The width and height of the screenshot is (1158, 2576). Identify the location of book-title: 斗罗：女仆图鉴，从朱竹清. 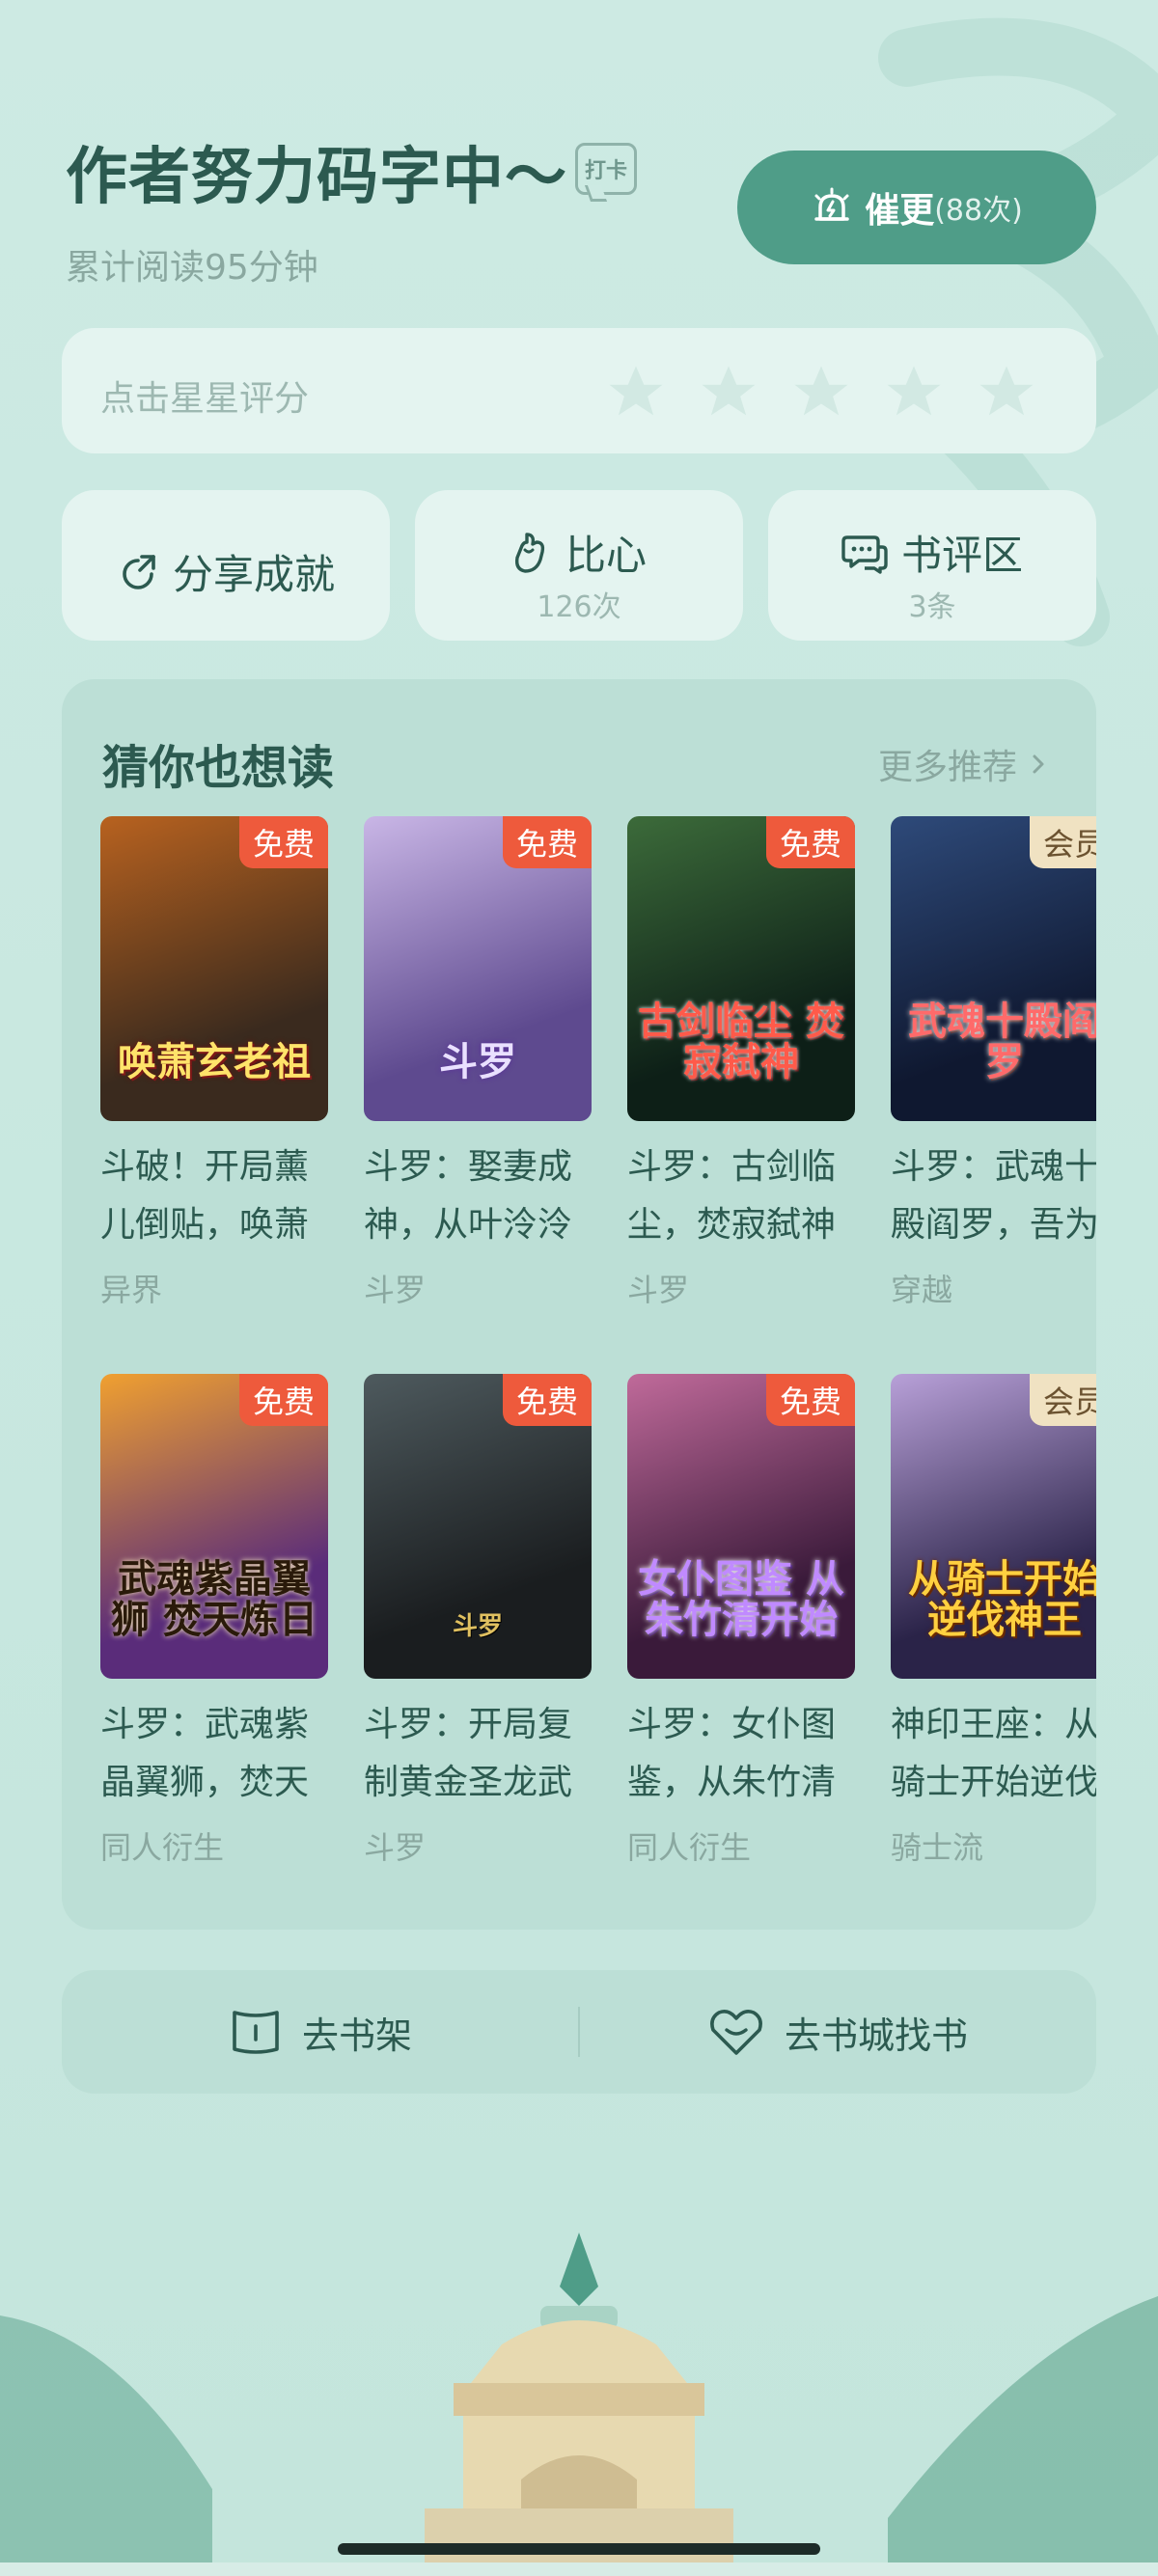
(732, 1754).